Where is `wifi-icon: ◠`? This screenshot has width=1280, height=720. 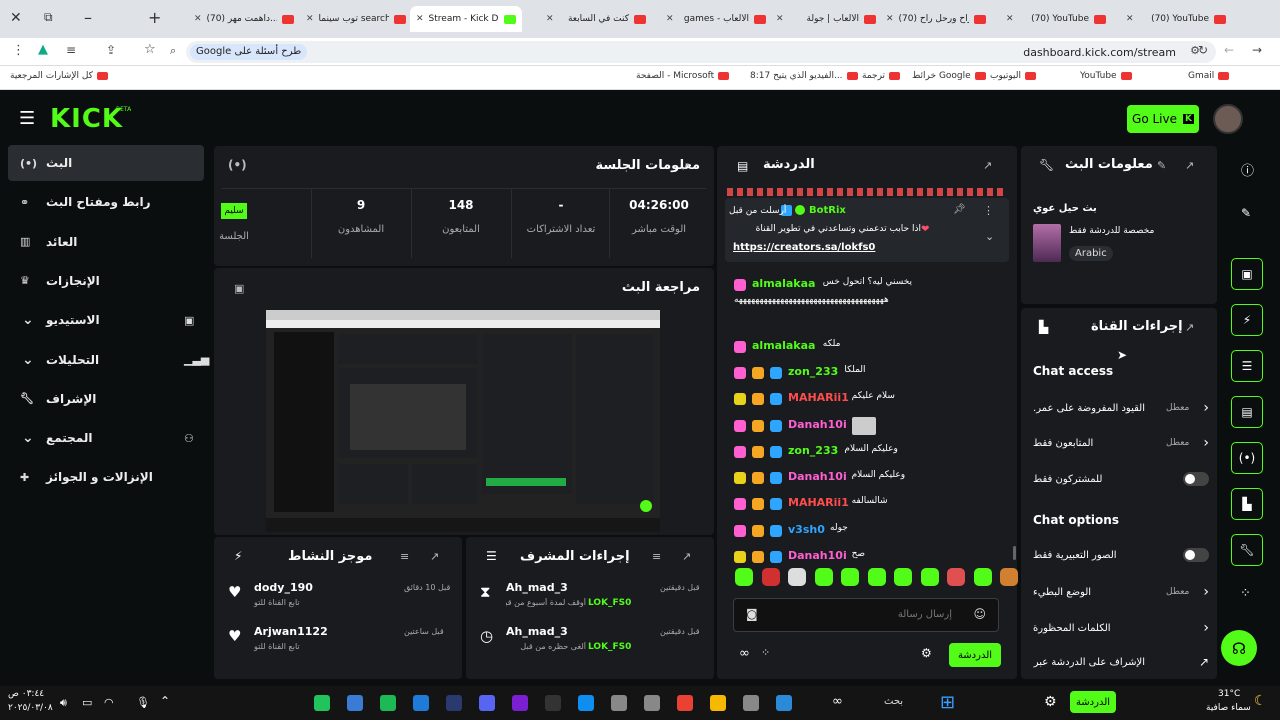
wifi-icon: ◠ is located at coordinates (109, 702).